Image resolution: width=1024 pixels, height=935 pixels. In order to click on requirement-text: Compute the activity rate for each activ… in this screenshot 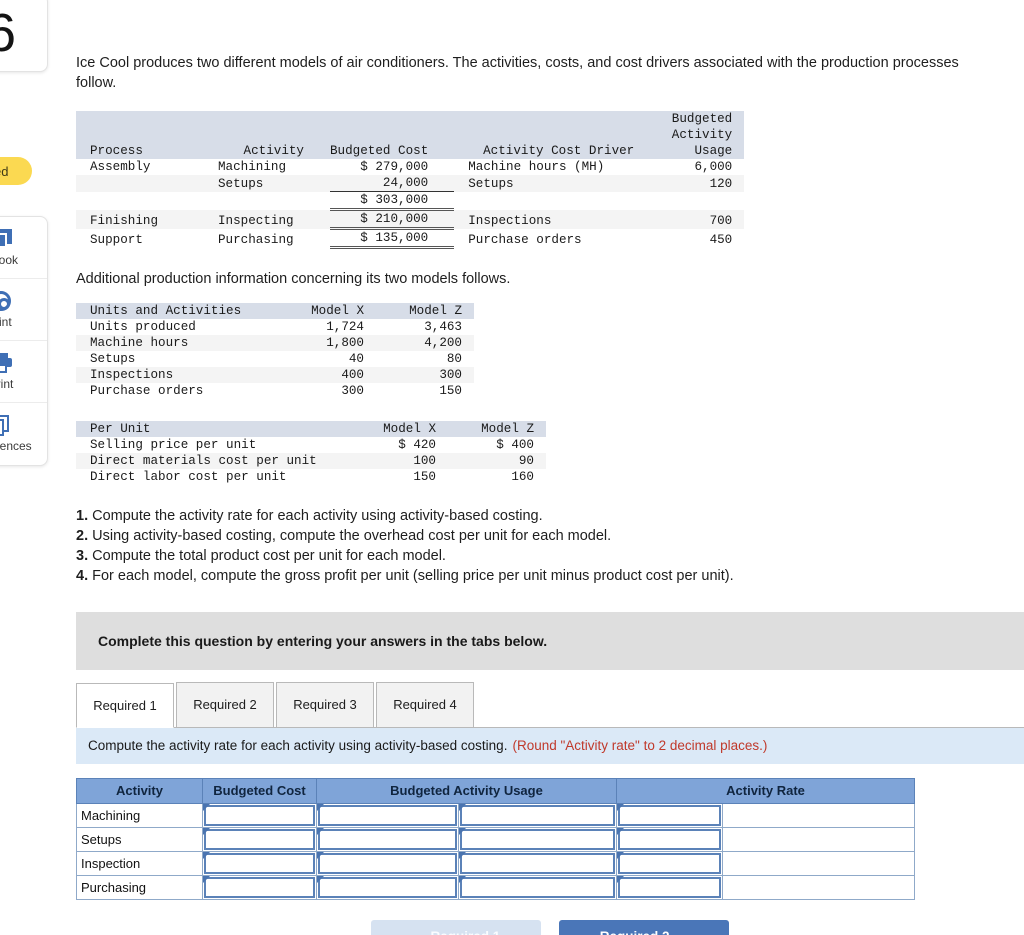, I will do `click(317, 516)`.